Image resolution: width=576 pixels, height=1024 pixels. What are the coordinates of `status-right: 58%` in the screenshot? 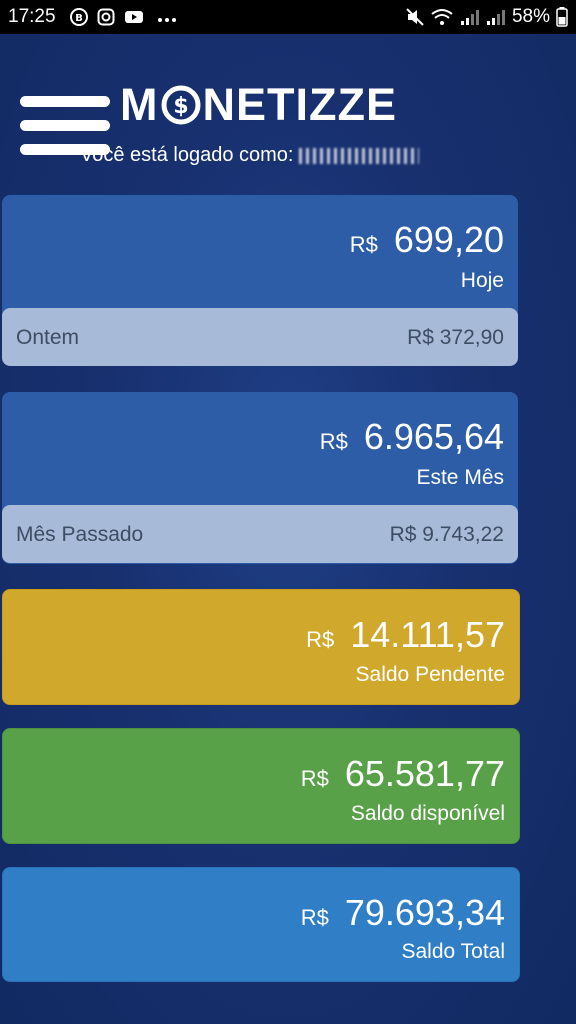 It's located at (487, 17).